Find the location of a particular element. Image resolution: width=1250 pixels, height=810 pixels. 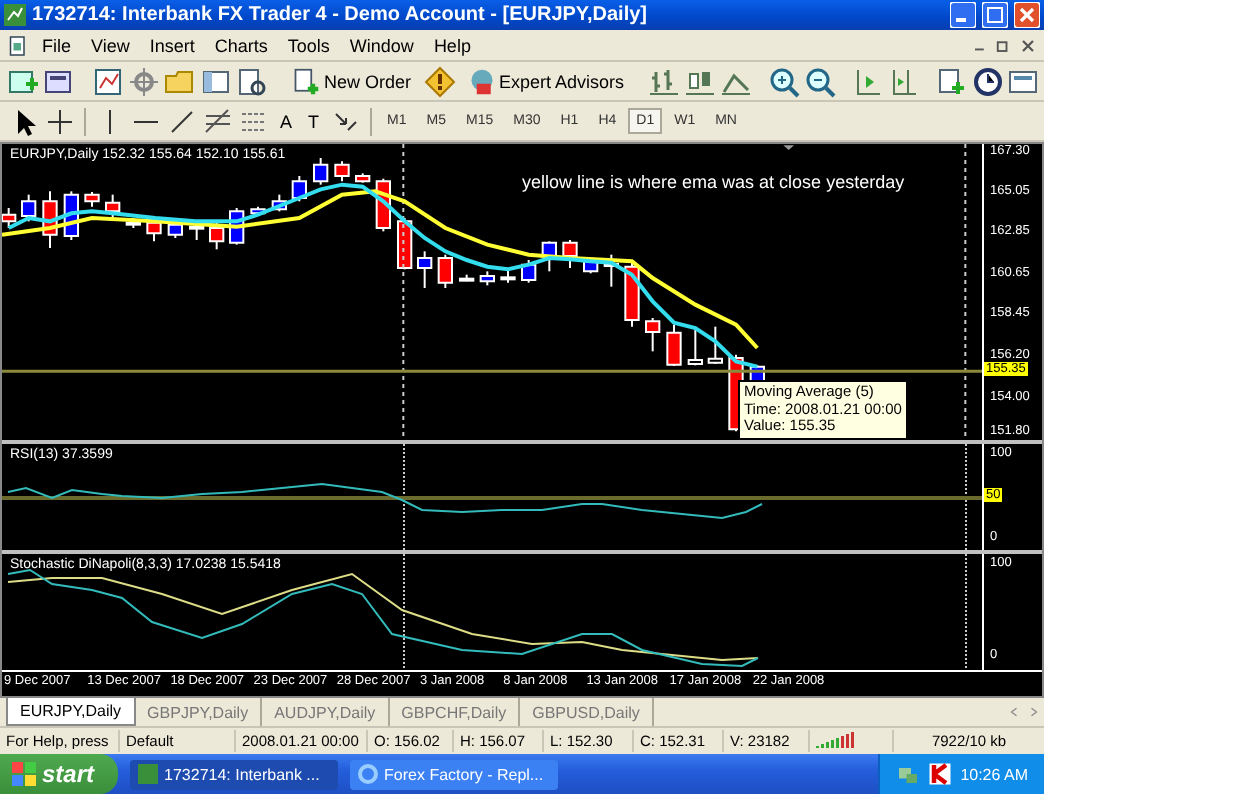

expert-advisors-button: Expert Advisors is located at coordinates (546, 81).